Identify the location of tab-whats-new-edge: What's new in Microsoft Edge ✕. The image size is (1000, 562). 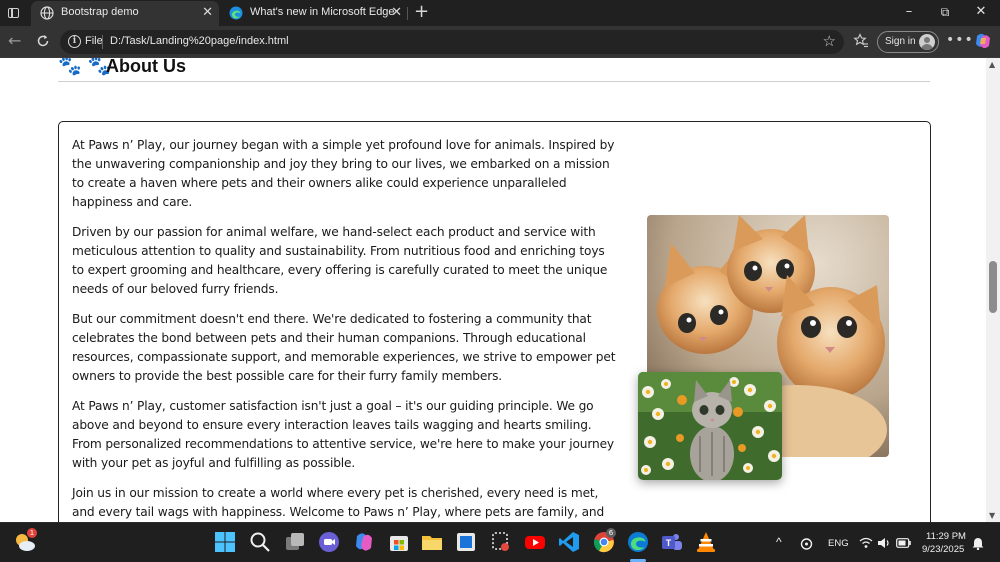
(314, 13).